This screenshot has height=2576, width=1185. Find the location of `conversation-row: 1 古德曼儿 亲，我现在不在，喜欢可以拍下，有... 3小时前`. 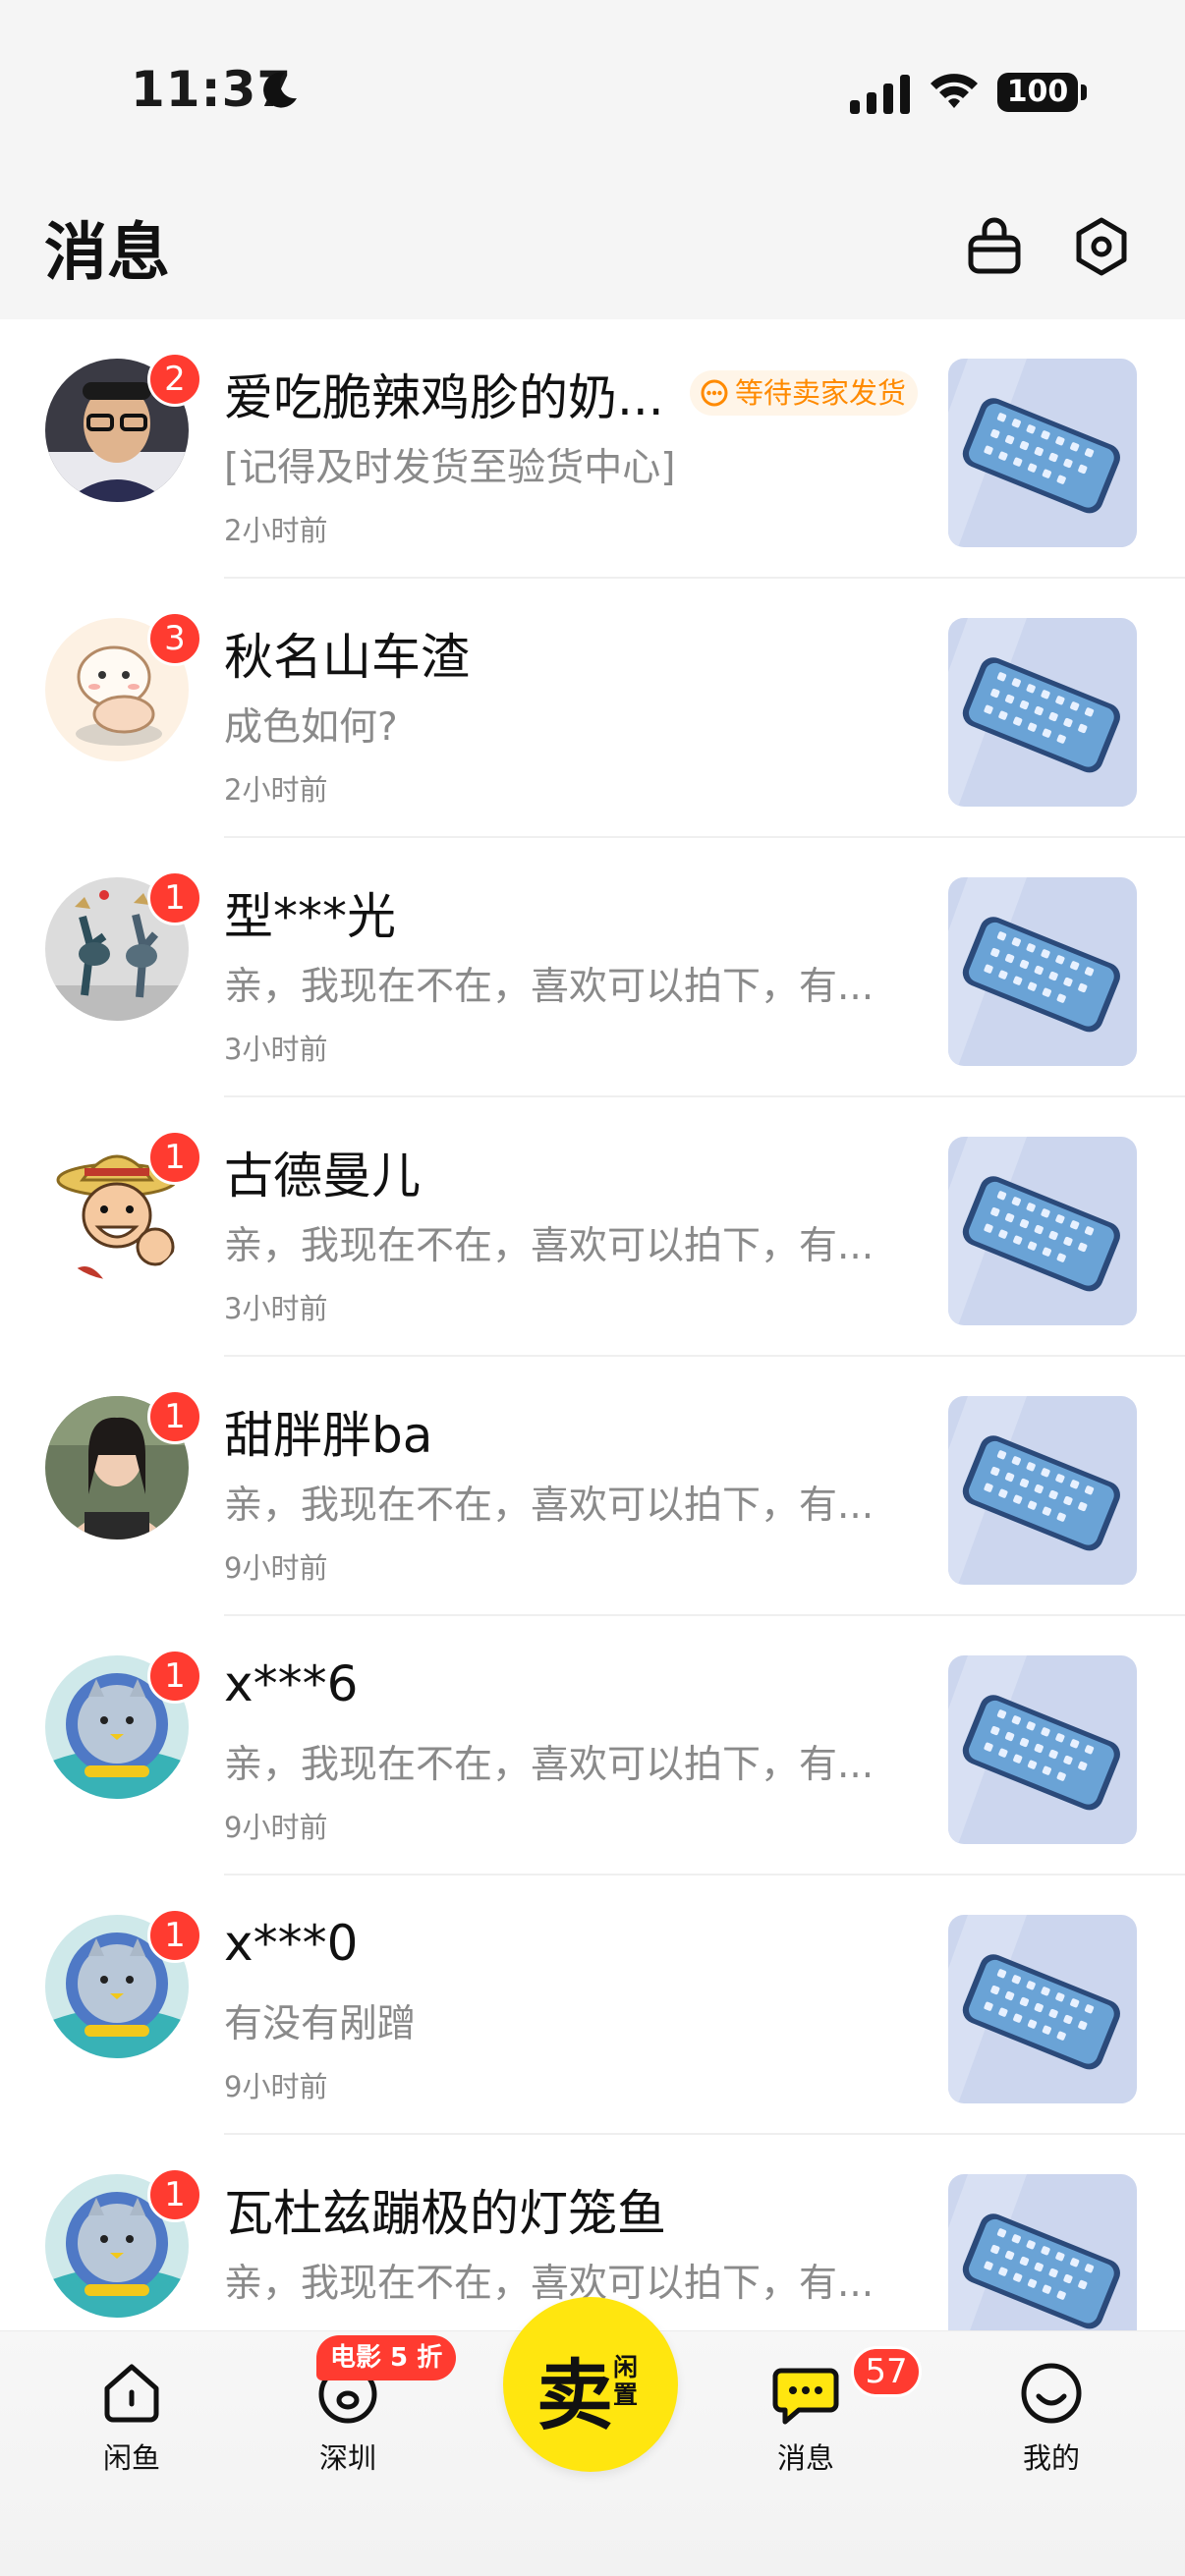

conversation-row: 1 古德曼儿 亲，我现在不在，喜欢可以拍下，有... 3小时前 is located at coordinates (592, 1227).